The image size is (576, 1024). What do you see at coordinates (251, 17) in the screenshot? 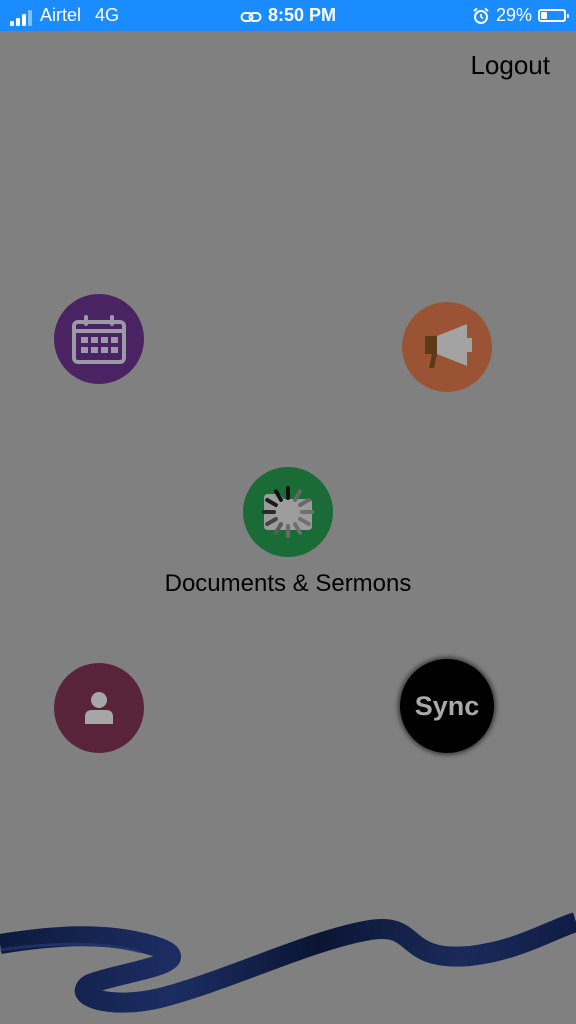
I see `link-icon` at bounding box center [251, 17].